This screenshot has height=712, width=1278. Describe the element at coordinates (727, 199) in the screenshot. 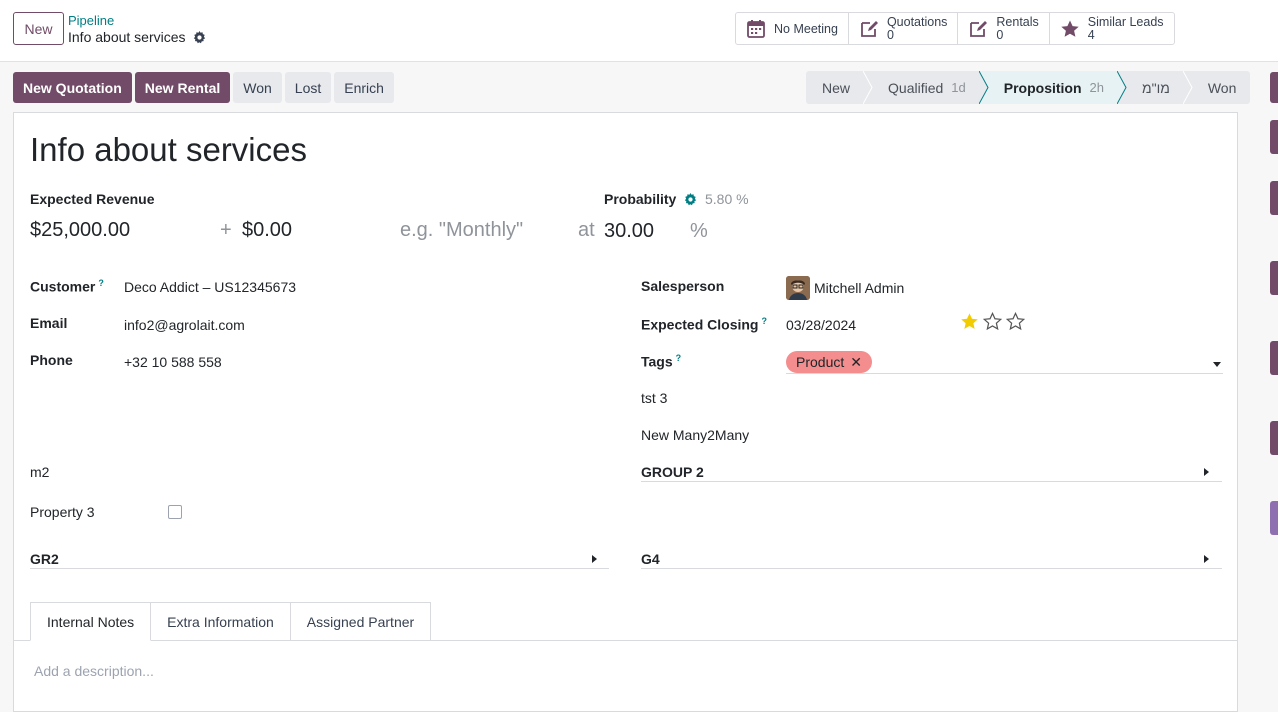

I see `automated-probability: 5.80 %` at that location.